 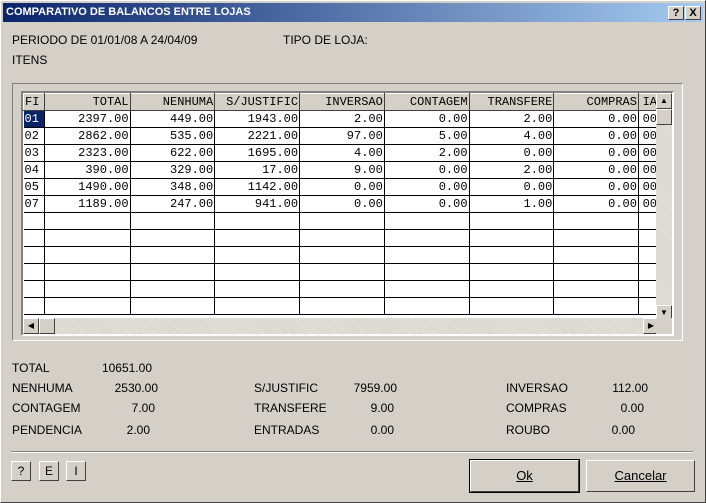 What do you see at coordinates (34, 204) in the screenshot?
I see `table-cell: 07` at bounding box center [34, 204].